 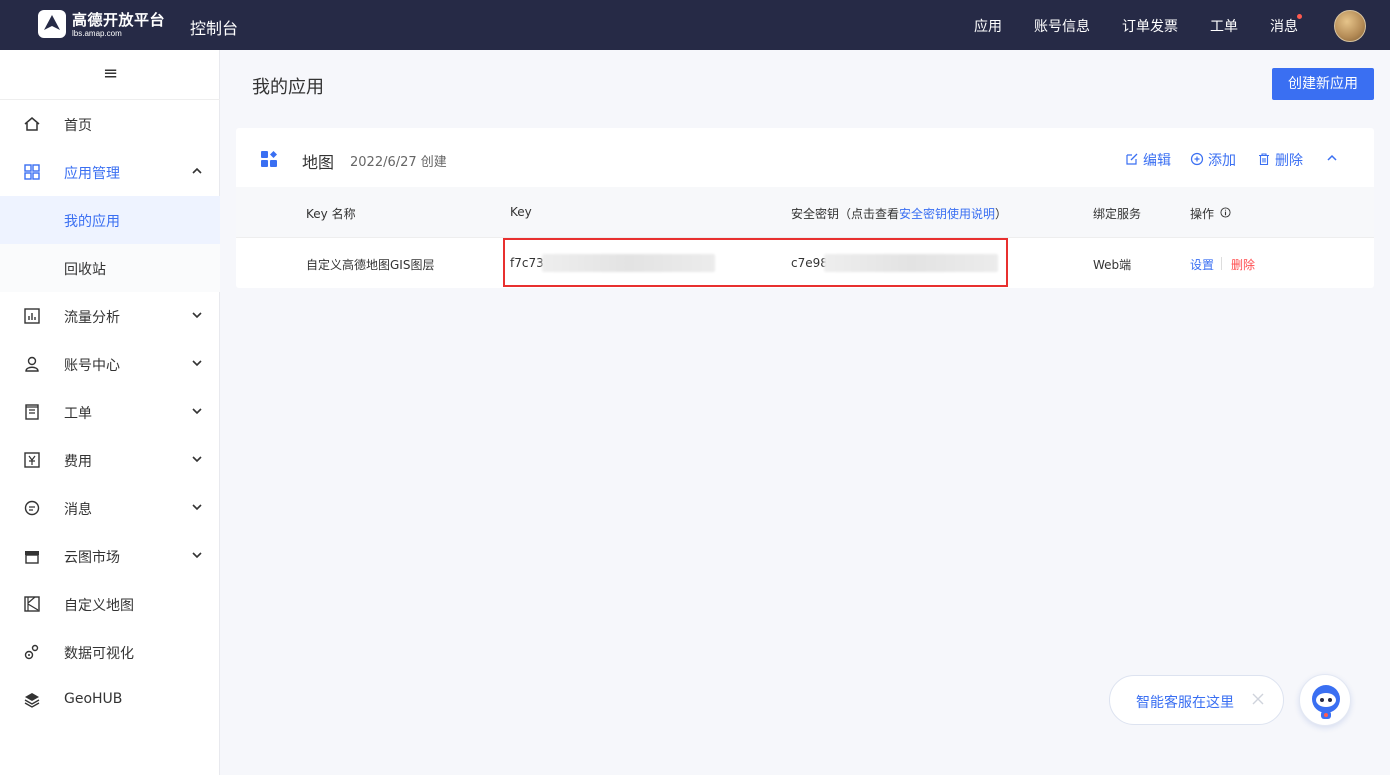 What do you see at coordinates (331, 214) in the screenshot?
I see `col-key-name: Key 名称` at bounding box center [331, 214].